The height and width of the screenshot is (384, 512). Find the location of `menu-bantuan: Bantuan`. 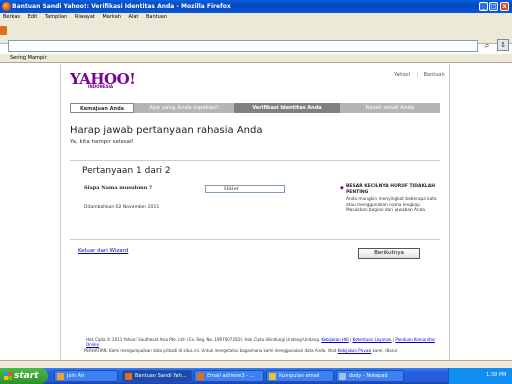

menu-bantuan: Bantuan is located at coordinates (156, 17).